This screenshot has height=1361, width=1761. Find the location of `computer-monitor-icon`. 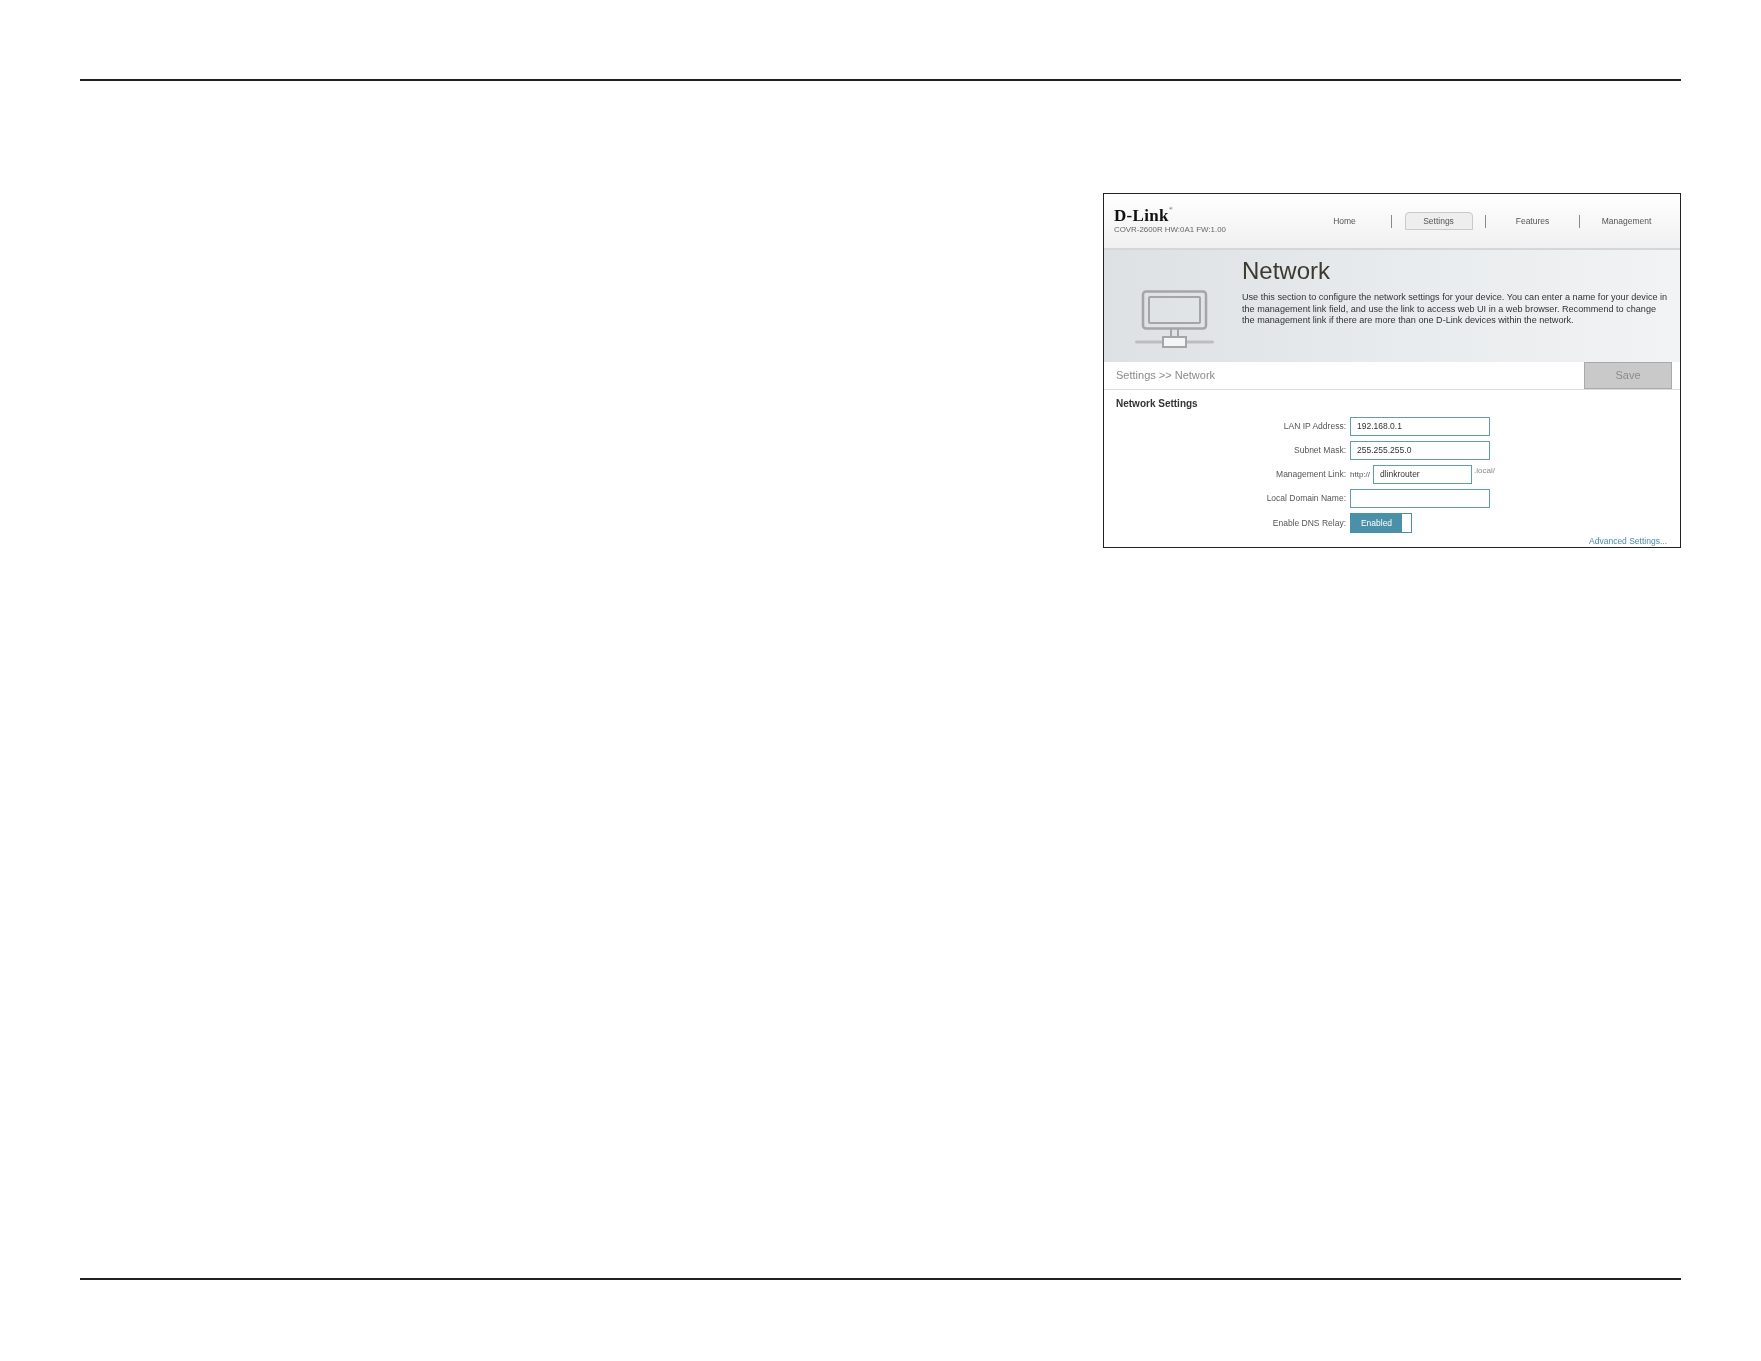

computer-monitor-icon is located at coordinates (1174, 319).